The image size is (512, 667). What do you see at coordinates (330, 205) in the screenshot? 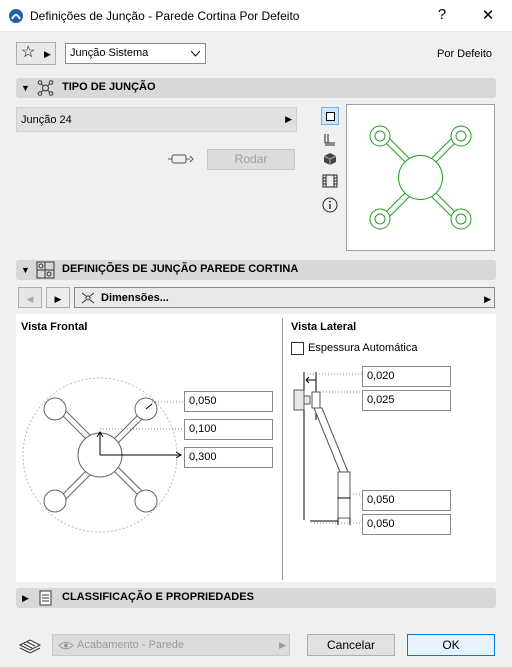
I see `info-icon` at bounding box center [330, 205].